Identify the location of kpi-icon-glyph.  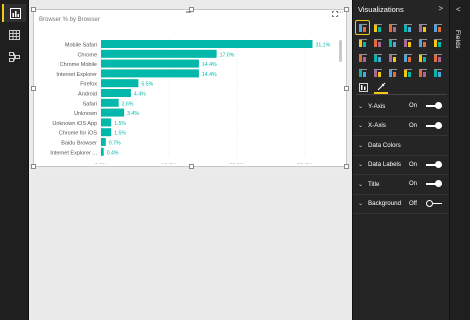
(422, 72).